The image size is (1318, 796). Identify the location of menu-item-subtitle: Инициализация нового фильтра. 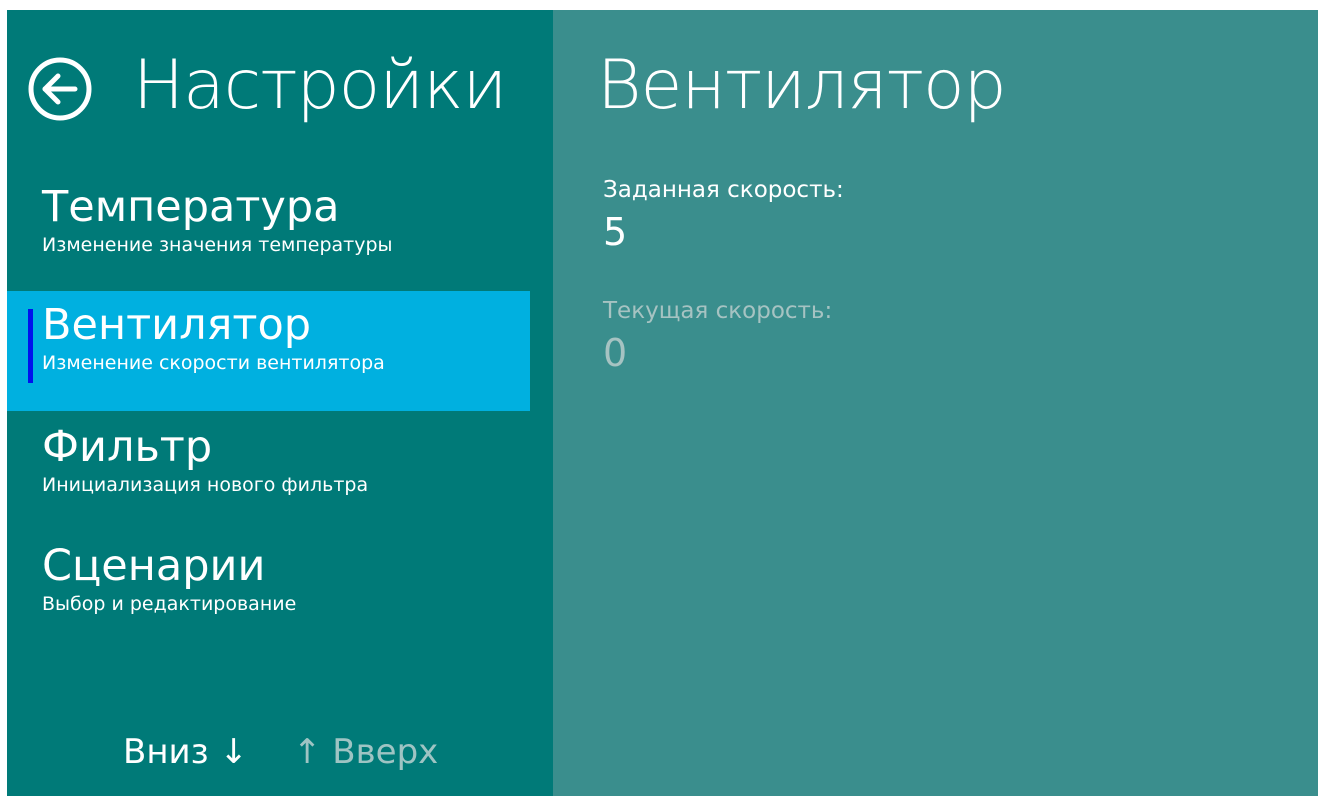
(205, 485).